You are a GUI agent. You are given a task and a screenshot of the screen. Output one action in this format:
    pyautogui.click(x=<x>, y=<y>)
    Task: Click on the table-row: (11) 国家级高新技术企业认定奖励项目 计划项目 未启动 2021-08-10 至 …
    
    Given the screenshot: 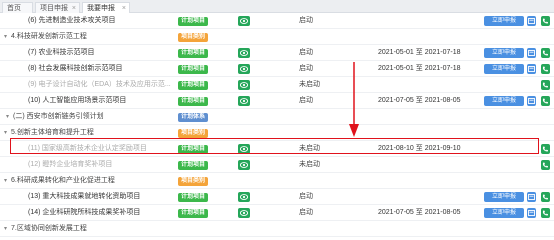 What is the action you would take?
    pyautogui.click(x=277, y=149)
    